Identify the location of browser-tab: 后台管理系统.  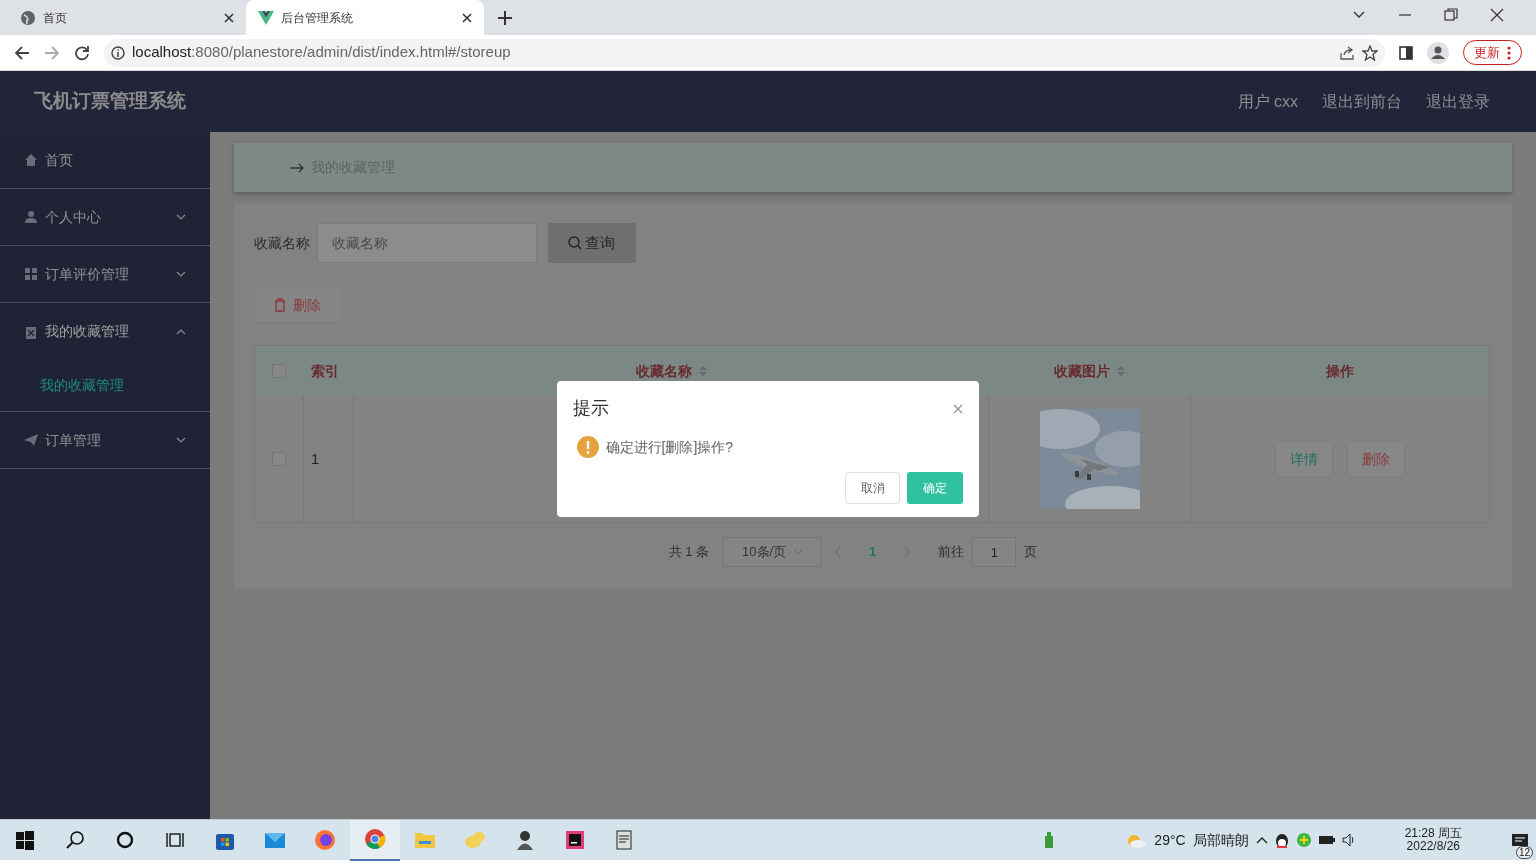
(365, 17).